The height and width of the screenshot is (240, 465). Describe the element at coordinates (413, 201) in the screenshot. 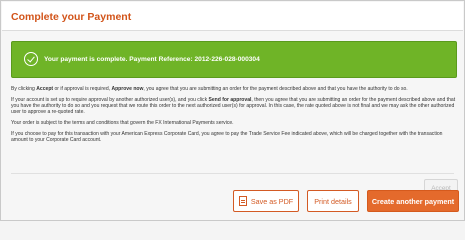

I see `create-another-payment-button: Create another payment` at that location.